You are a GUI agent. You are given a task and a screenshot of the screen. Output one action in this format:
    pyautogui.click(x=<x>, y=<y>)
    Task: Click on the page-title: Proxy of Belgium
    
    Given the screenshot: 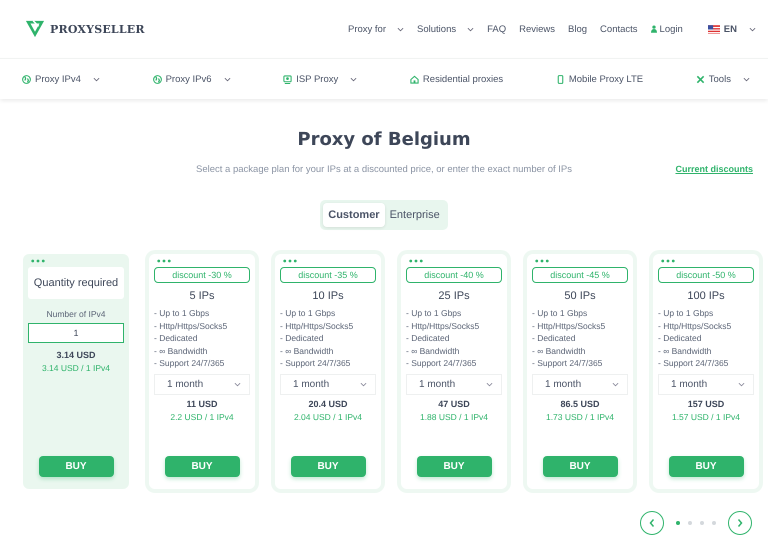 What is the action you would take?
    pyautogui.click(x=384, y=139)
    